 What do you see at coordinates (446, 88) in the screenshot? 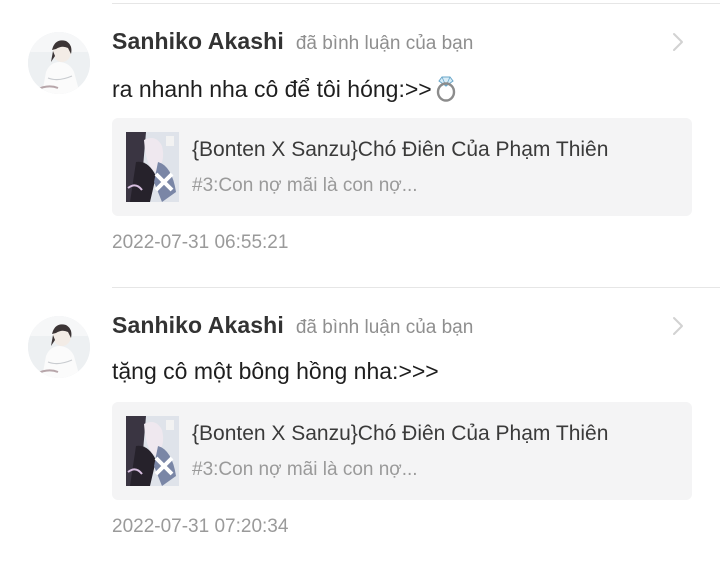
I see `ring-icon` at bounding box center [446, 88].